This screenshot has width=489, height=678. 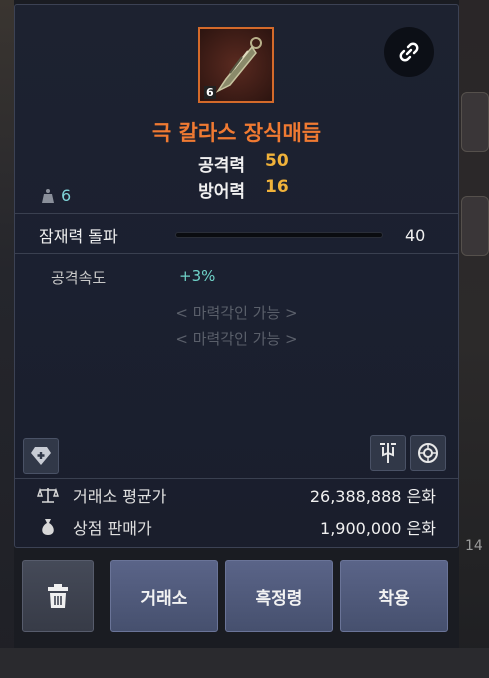 What do you see at coordinates (279, 235) in the screenshot?
I see `potential-bar` at bounding box center [279, 235].